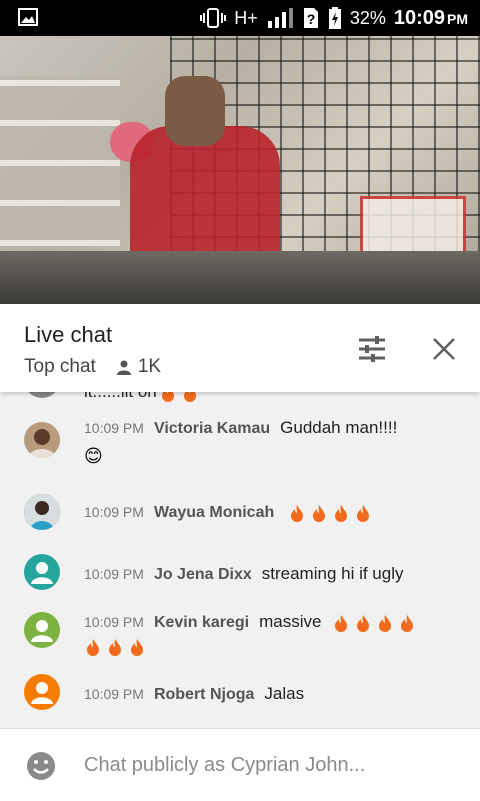 Image resolution: width=480 pixels, height=801 pixels. Describe the element at coordinates (68, 334) in the screenshot. I see `live-chat-title: Live chat` at that location.